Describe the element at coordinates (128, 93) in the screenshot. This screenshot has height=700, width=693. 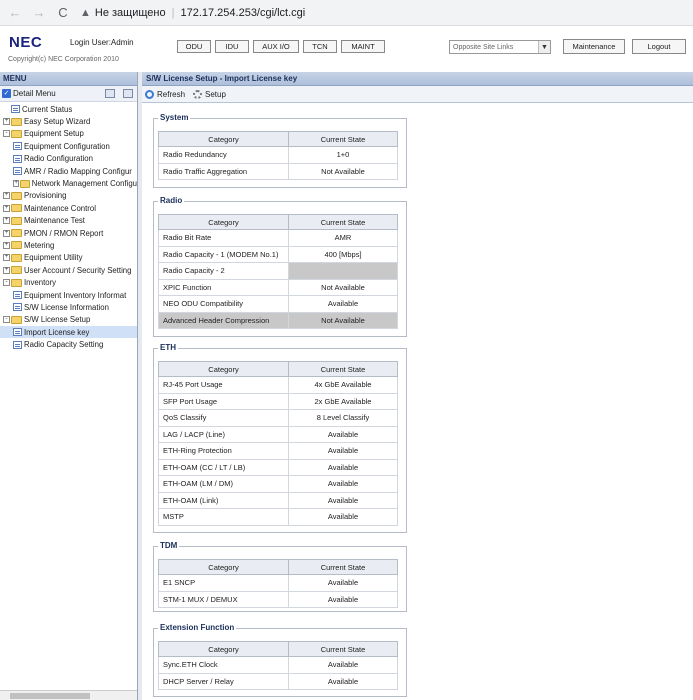
I see `collapse-all-icon` at that location.